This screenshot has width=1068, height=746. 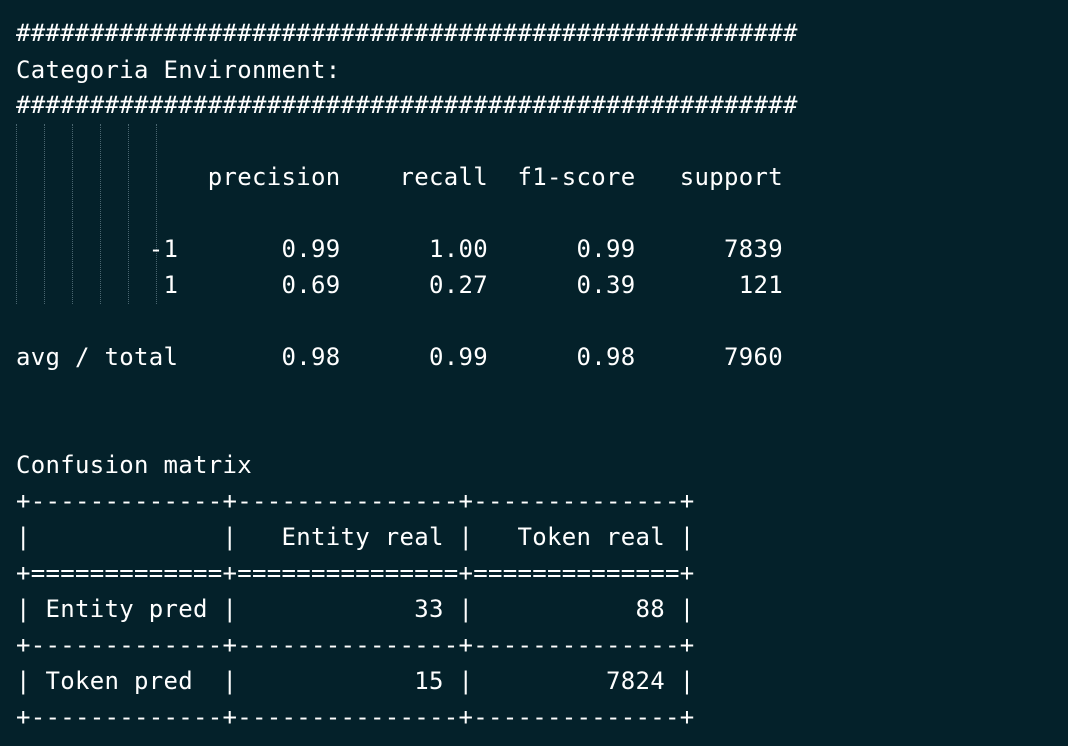 What do you see at coordinates (134, 465) in the screenshot?
I see `confusion-matrix-title: Confusion matrix` at bounding box center [134, 465].